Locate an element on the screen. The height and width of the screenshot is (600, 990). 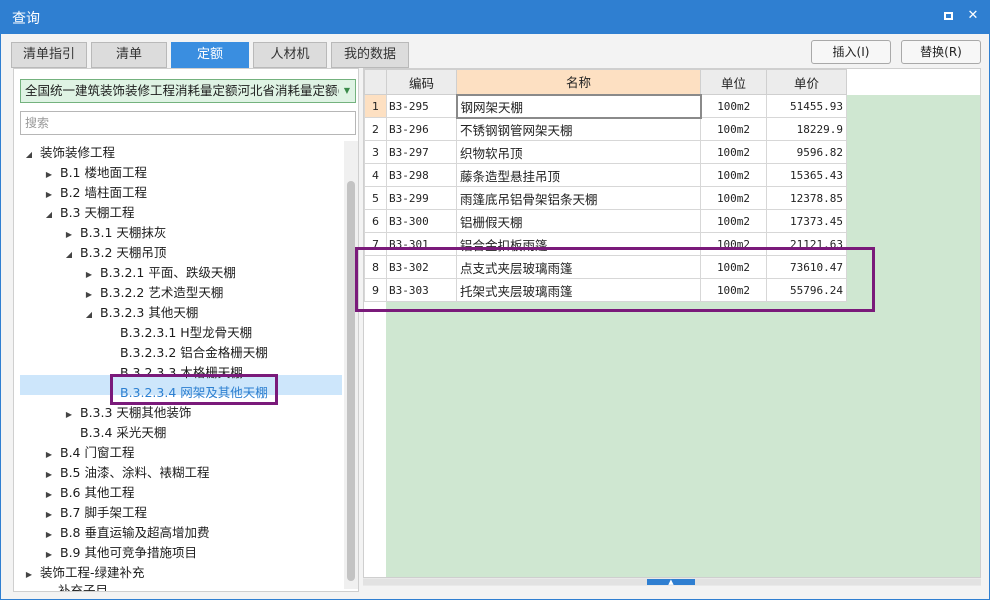
tree-node-label: B.4 门窗工程 is located at coordinates (97, 452).